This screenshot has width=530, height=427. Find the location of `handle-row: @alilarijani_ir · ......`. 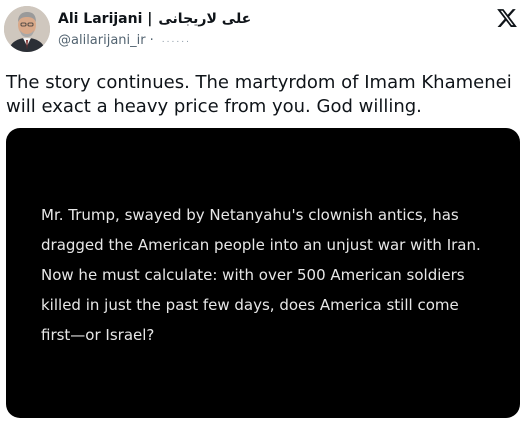

handle-row: @alilarijani_ir · ...... is located at coordinates (154, 40).